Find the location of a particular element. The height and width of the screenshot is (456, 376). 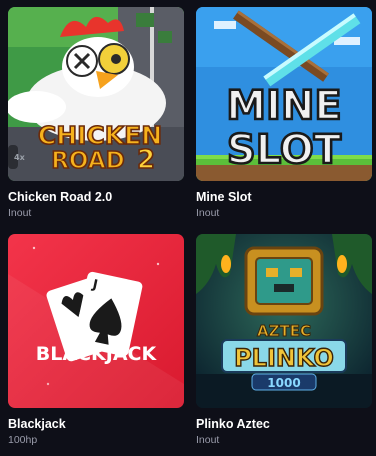

art-text-blackjack: BLACKJACK is located at coordinates (97, 354).